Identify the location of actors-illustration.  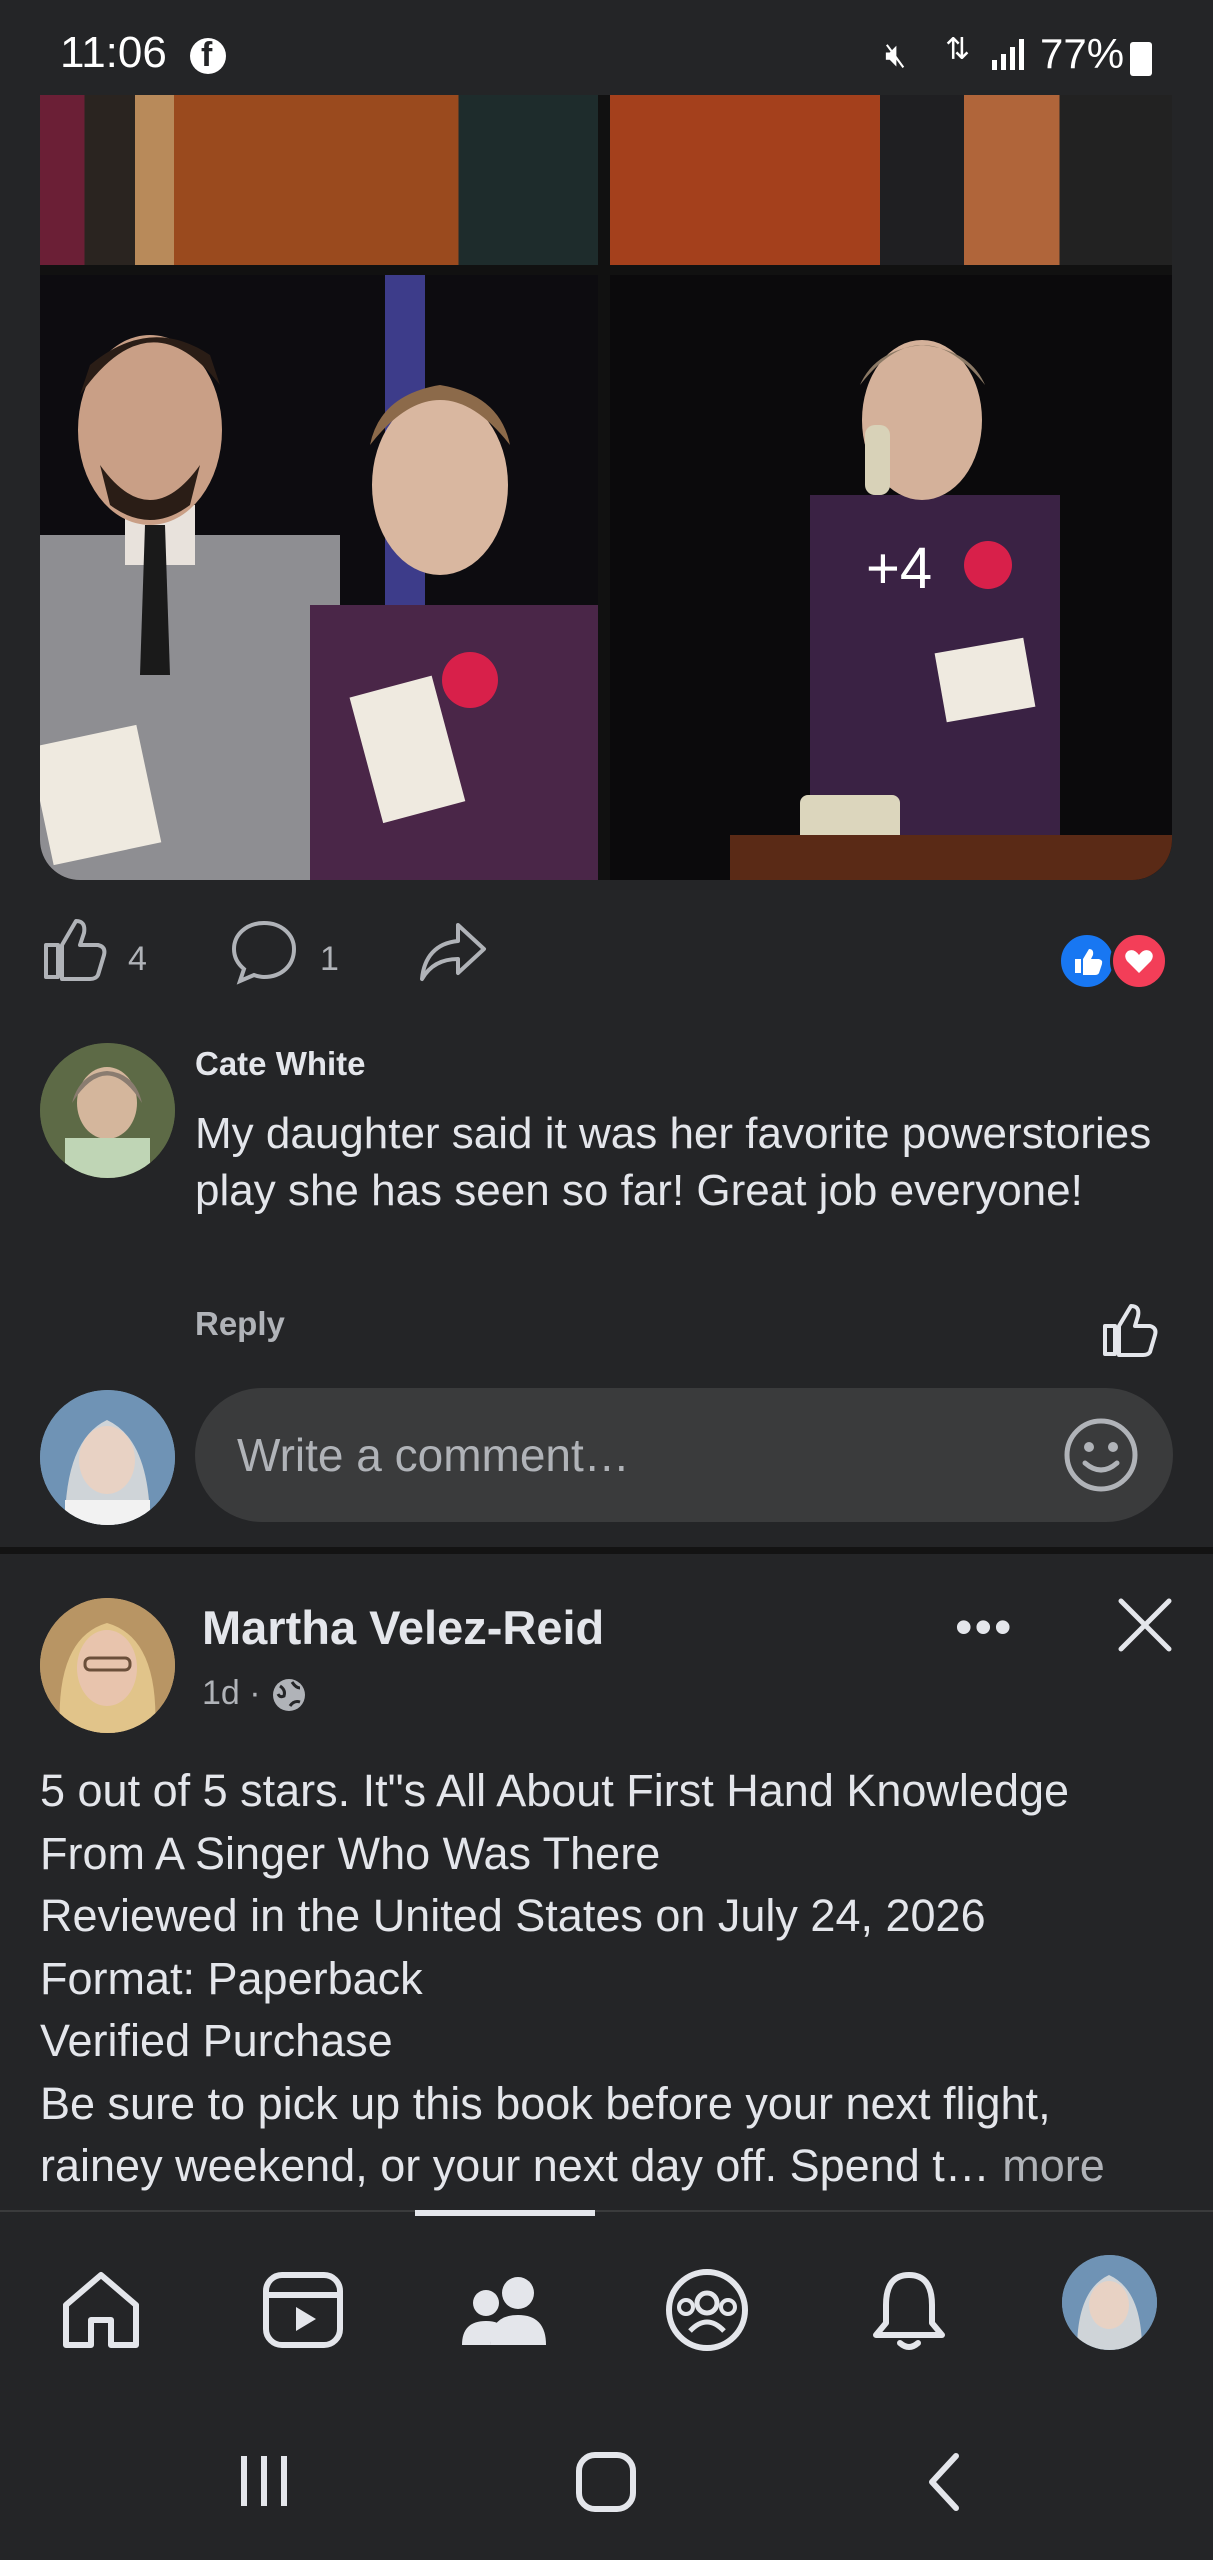
(319, 577).